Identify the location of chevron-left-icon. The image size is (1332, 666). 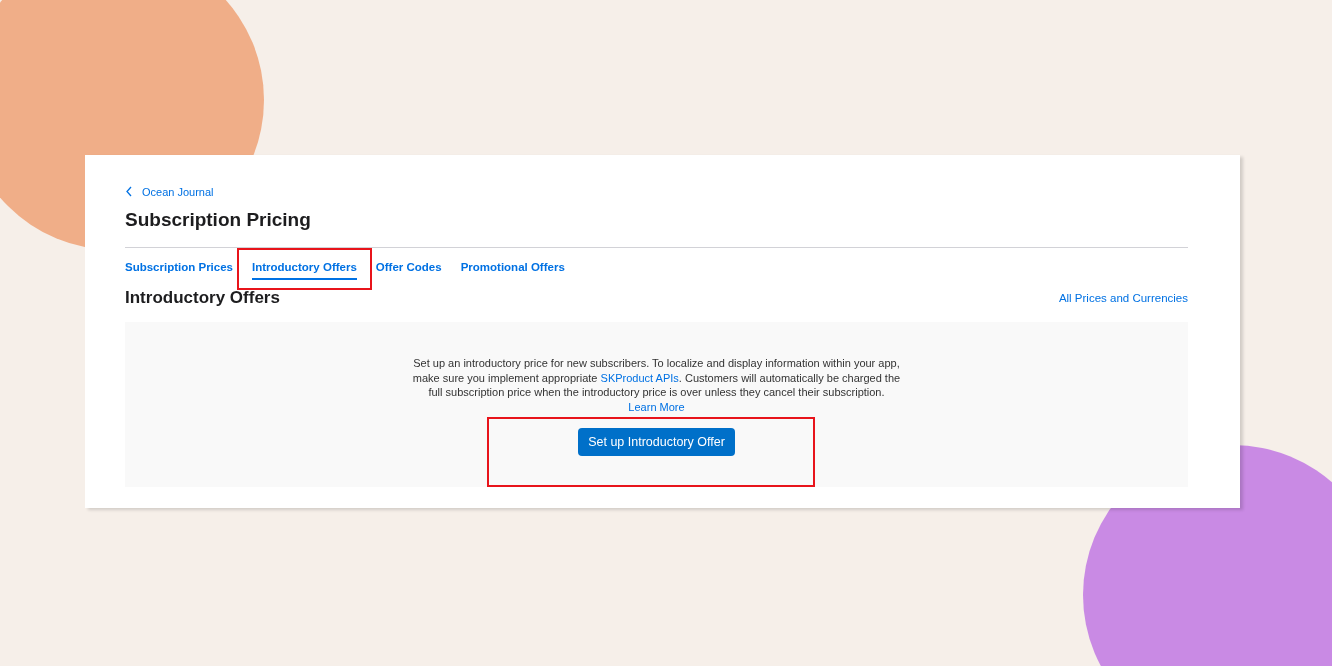
(129, 191).